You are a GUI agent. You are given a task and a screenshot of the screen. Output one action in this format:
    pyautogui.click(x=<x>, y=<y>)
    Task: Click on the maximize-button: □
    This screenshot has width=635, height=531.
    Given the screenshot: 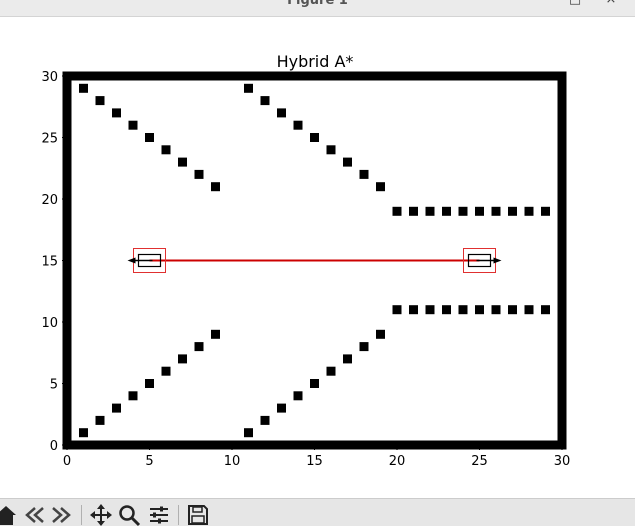 What is the action you would take?
    pyautogui.click(x=575, y=3)
    